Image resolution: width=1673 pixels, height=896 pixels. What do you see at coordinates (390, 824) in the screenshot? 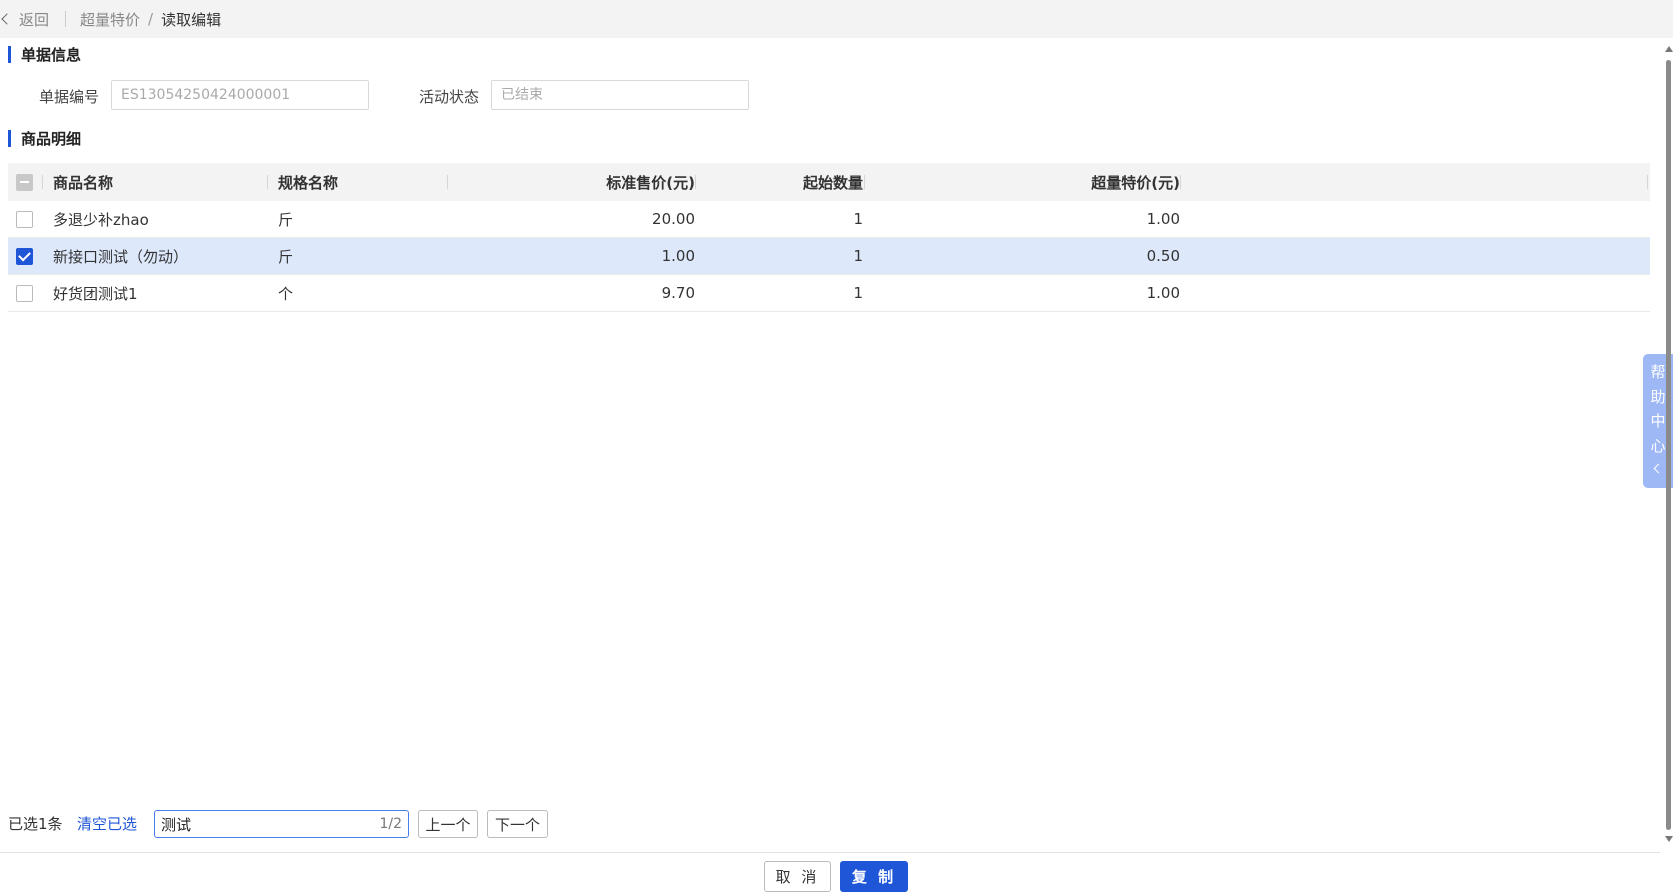
I see `search-match-count: 1/2` at bounding box center [390, 824].